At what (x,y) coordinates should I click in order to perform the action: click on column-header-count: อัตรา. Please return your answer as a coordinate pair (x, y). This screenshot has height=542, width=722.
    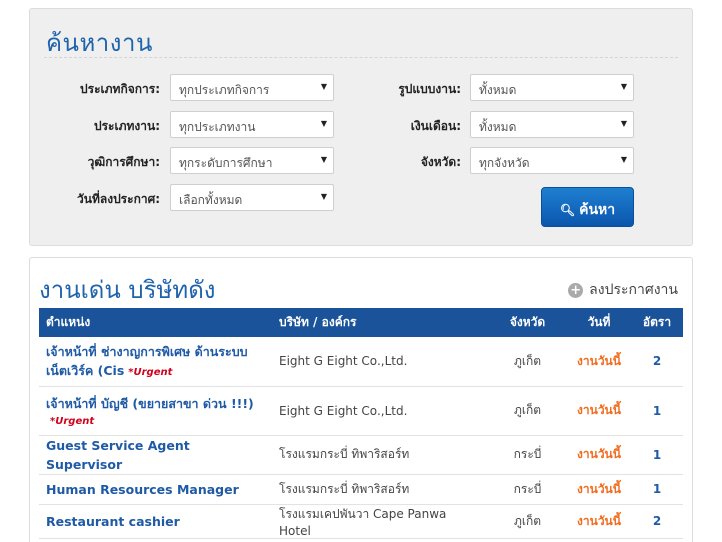
    Looking at the image, I should click on (657, 322).